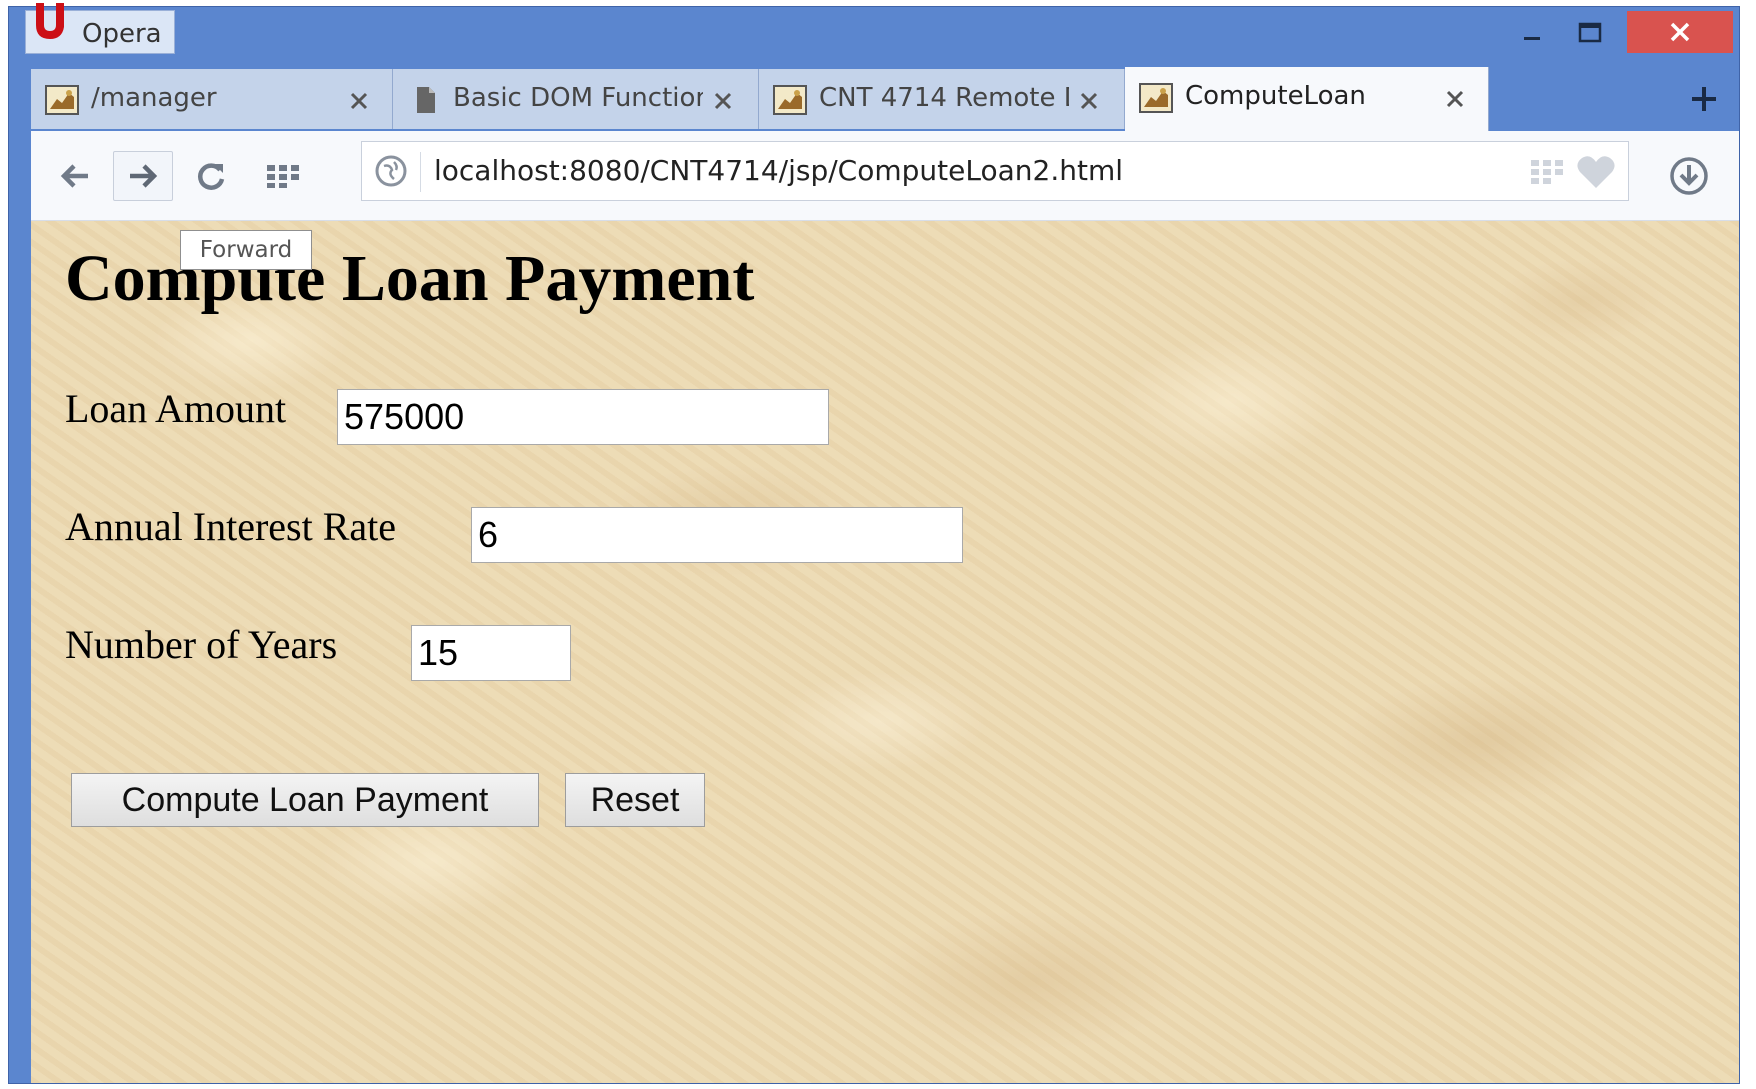 This screenshot has width=1756, height=1089. Describe the element at coordinates (246, 250) in the screenshot. I see `forward-tooltip: Forward` at that location.